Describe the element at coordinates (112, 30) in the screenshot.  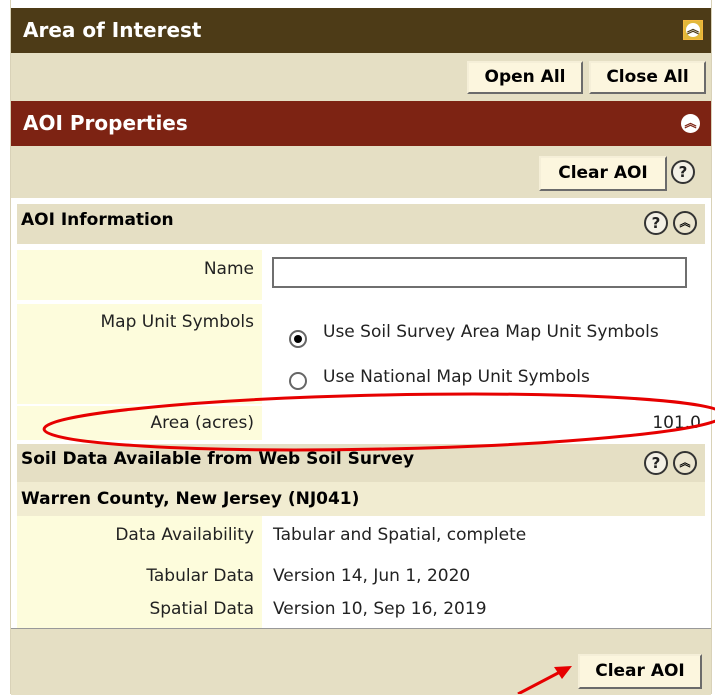
I see `area-of-interest-title: Area of Interest` at that location.